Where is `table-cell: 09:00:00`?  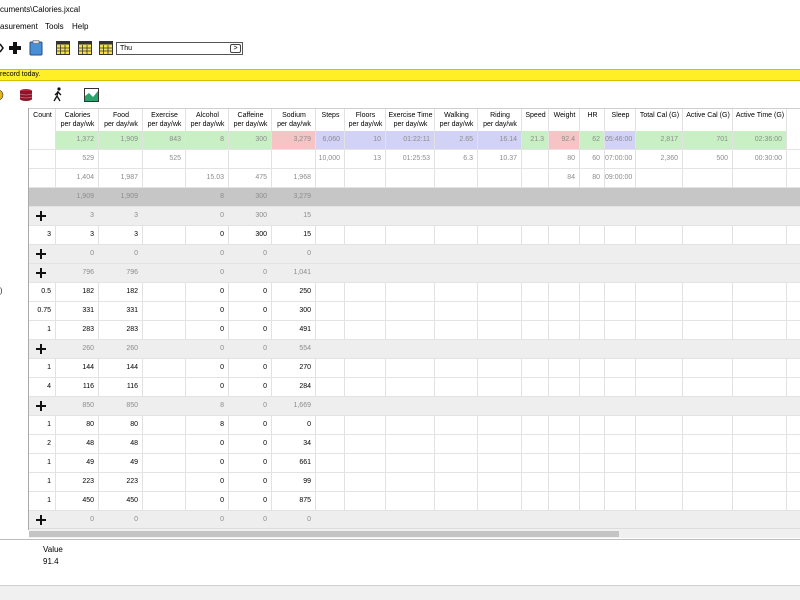
table-cell: 09:00:00 is located at coordinates (620, 178).